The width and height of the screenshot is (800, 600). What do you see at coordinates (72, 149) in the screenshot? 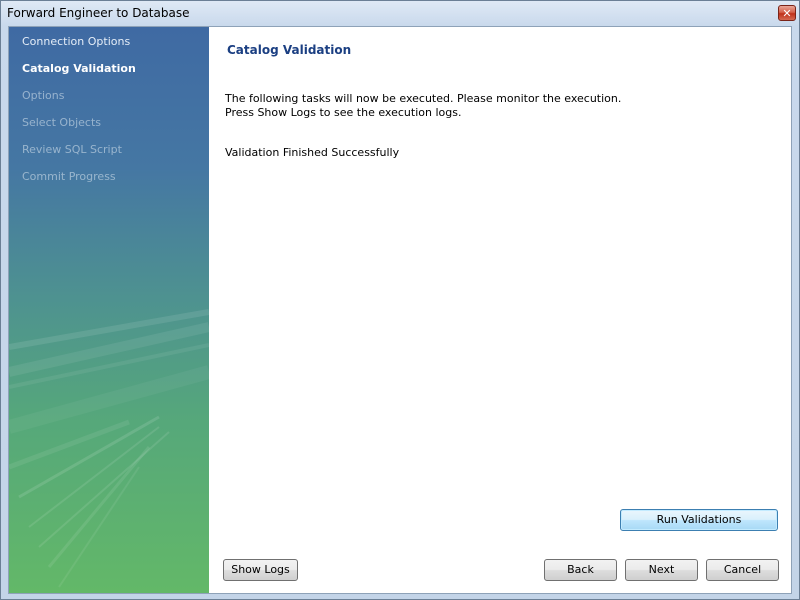
I see `step-review-sql-script: Review SQL Script` at bounding box center [72, 149].